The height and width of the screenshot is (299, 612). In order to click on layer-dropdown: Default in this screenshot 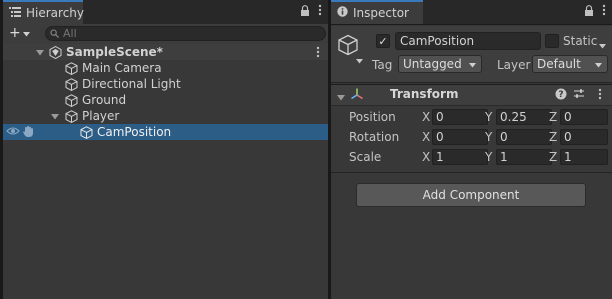, I will do `click(570, 64)`.